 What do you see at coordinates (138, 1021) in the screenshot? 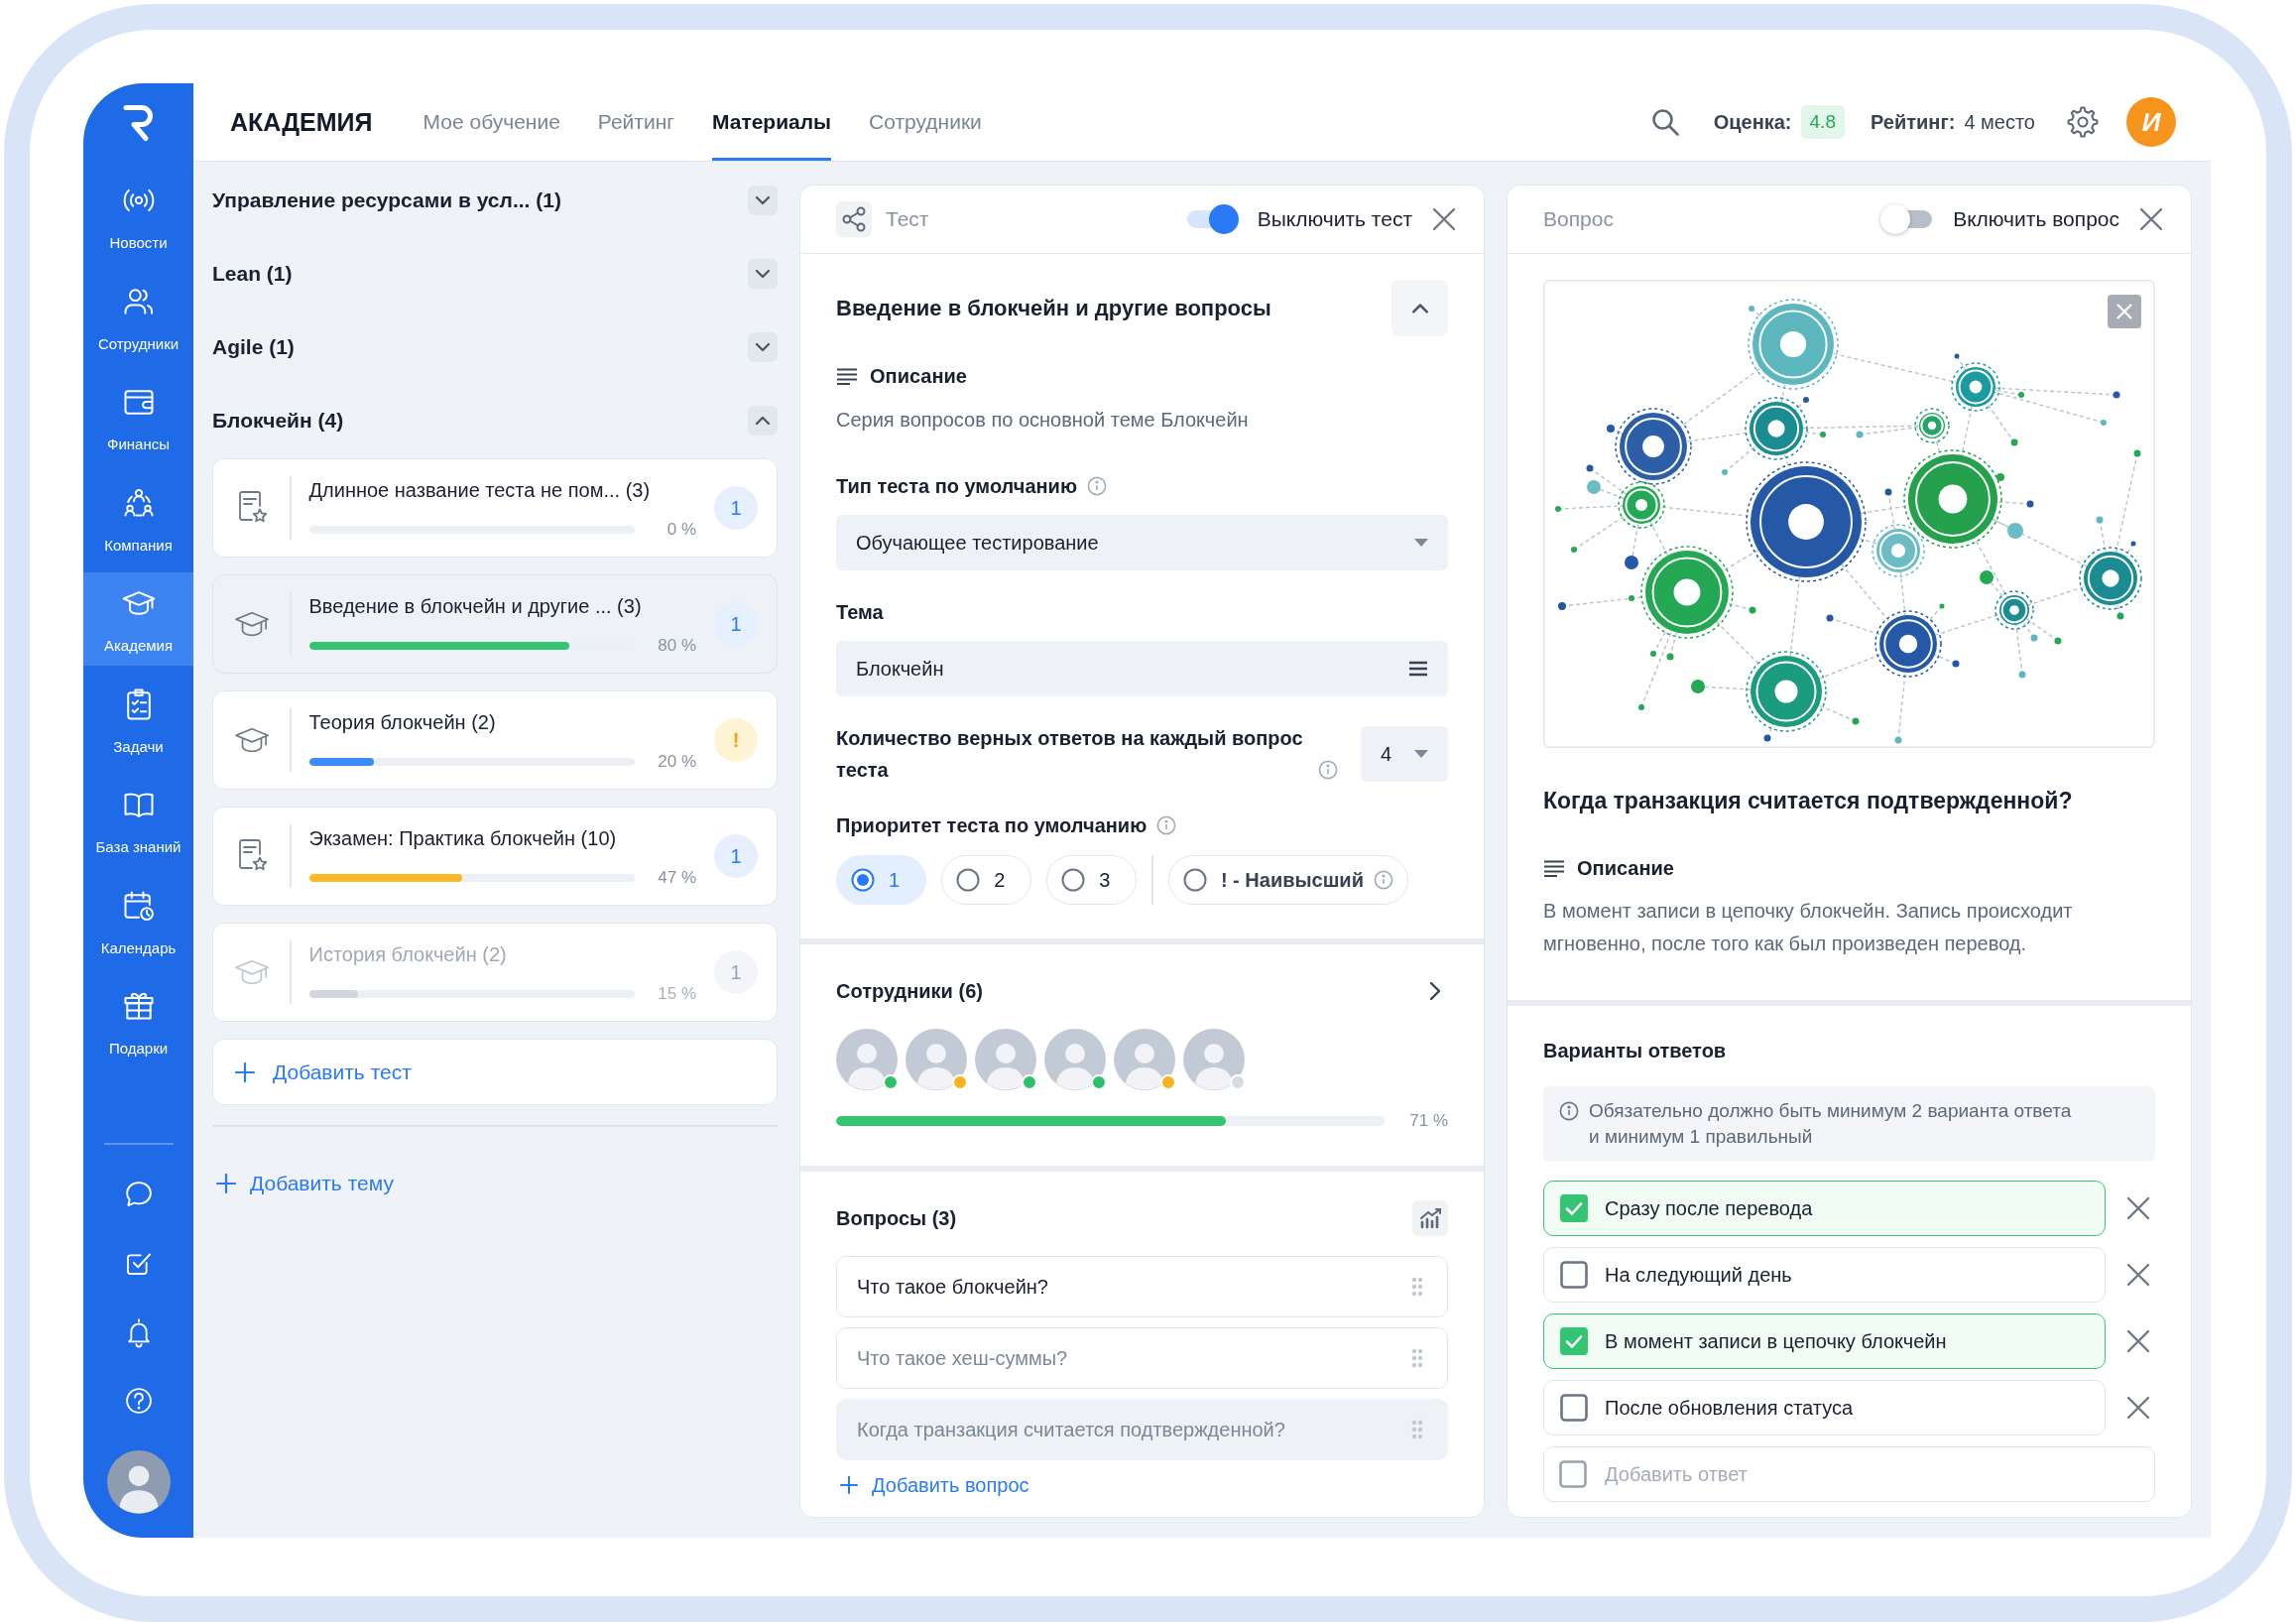
I see `sidebar-item: Подарки` at bounding box center [138, 1021].